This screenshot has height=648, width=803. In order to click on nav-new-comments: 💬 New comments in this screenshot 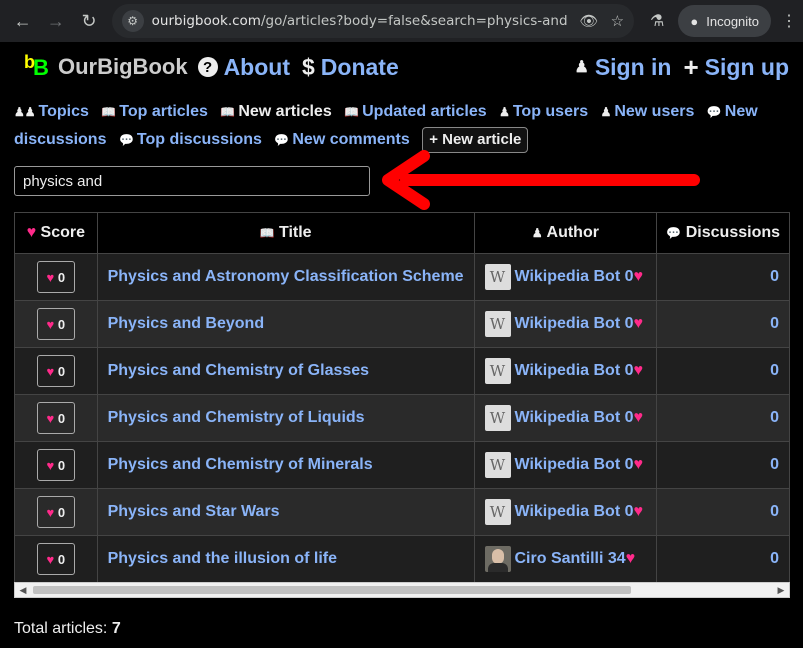, I will do `click(341, 139)`.